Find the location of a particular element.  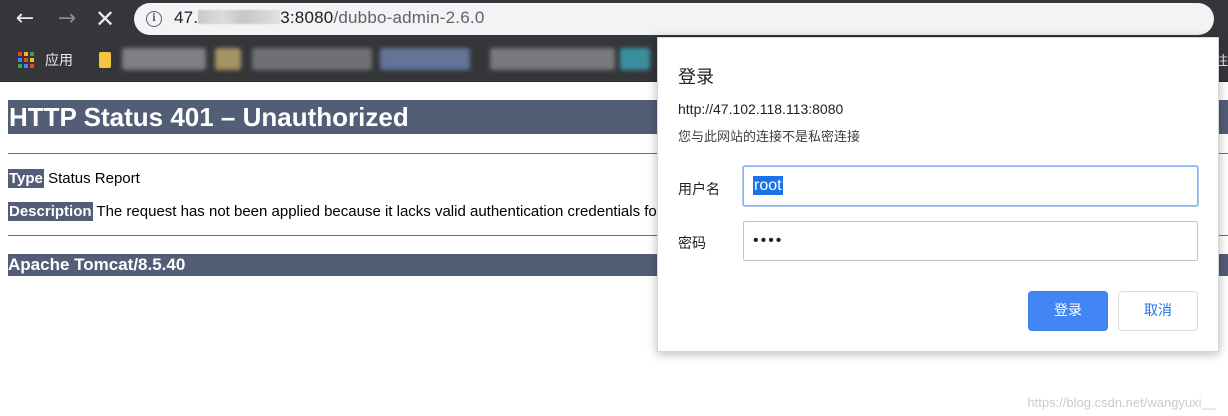

url-text: 47. 3:8080/dubbo-admin-2.6.0 is located at coordinates (329, 18).